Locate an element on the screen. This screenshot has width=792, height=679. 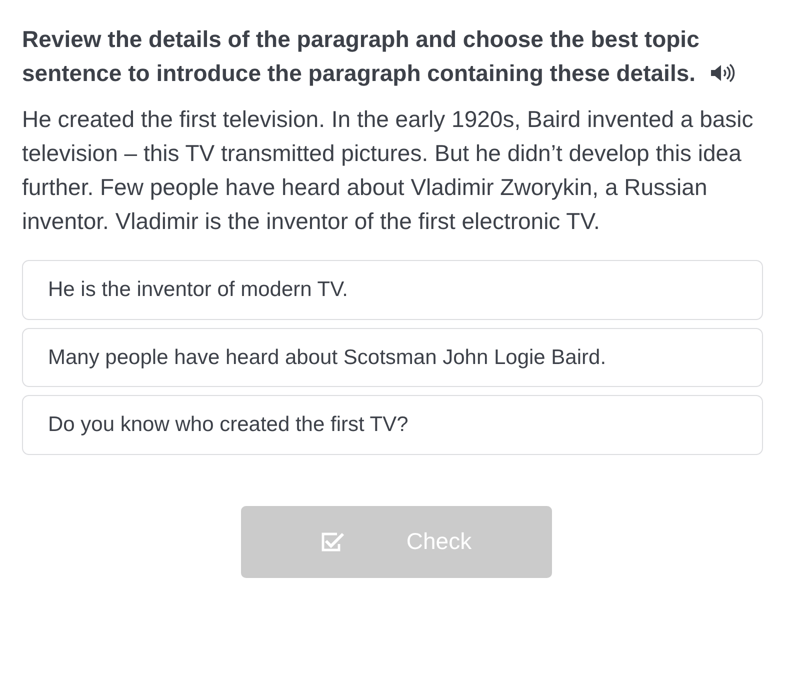
speaker-icon is located at coordinates (723, 73).